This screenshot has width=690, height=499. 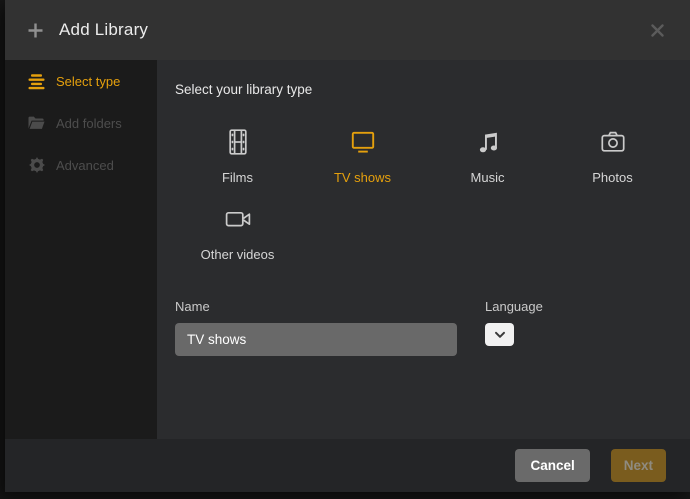 I want to click on plus-icon, so click(x=35, y=30).